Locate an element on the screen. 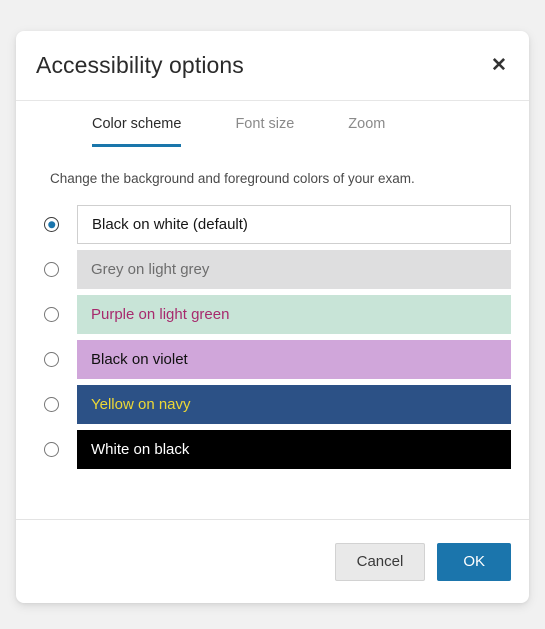 This screenshot has height=629, width=545. close-icon-glyph: ✕ is located at coordinates (499, 65).